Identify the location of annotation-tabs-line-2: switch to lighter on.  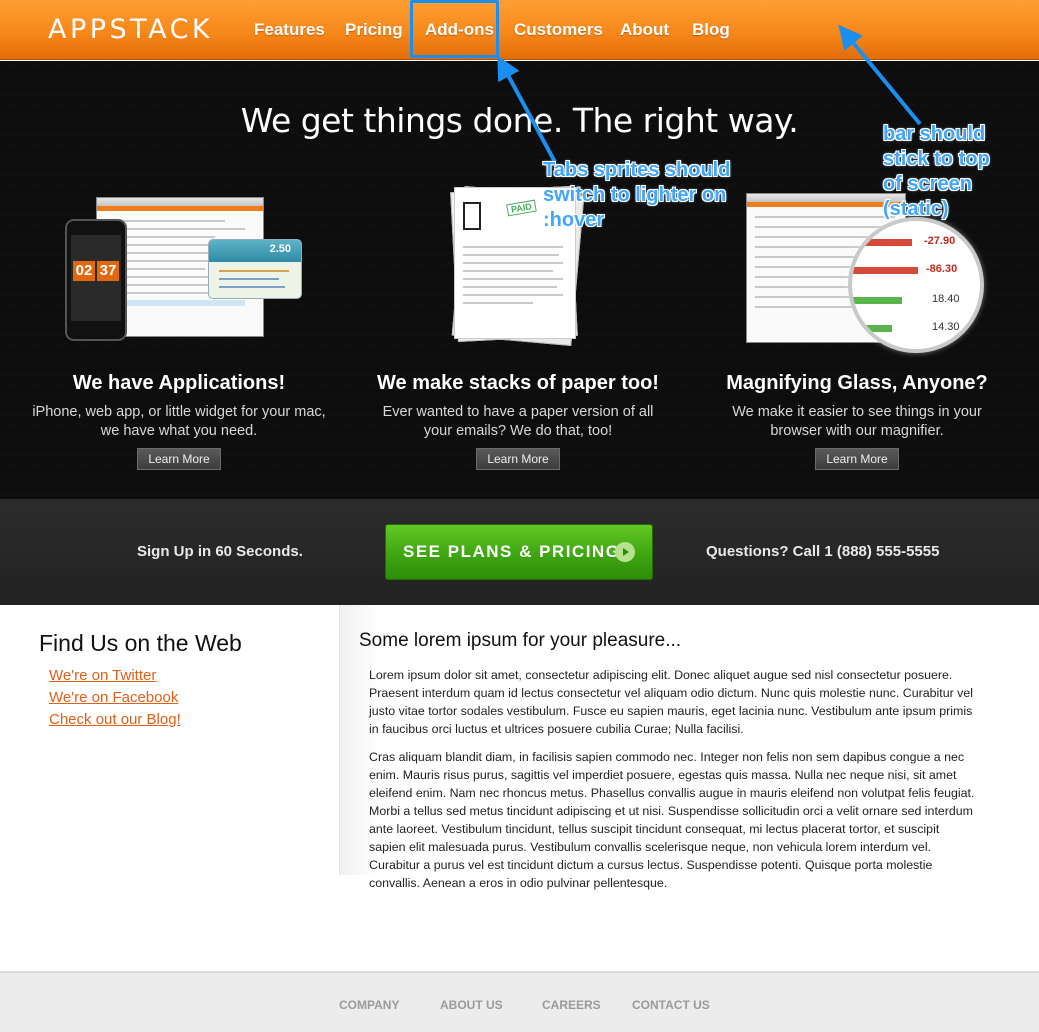
(635, 195).